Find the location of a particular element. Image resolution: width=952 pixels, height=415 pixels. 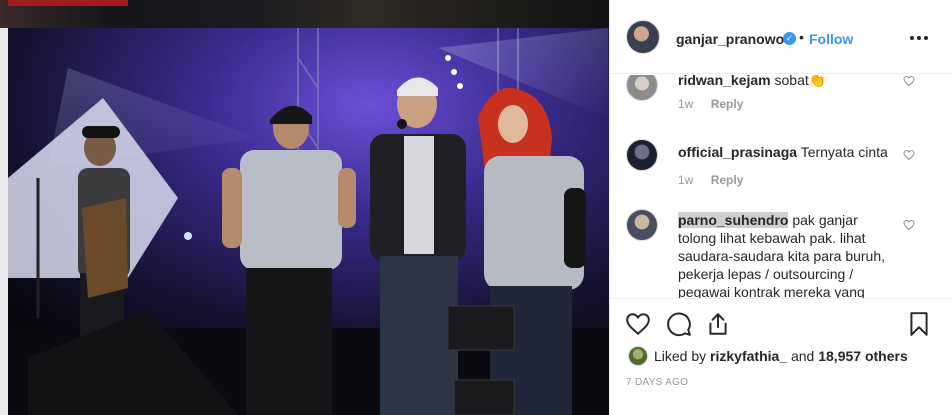

post-header: ganjar_pranowo ✓ • Follow is located at coordinates (781, 37).